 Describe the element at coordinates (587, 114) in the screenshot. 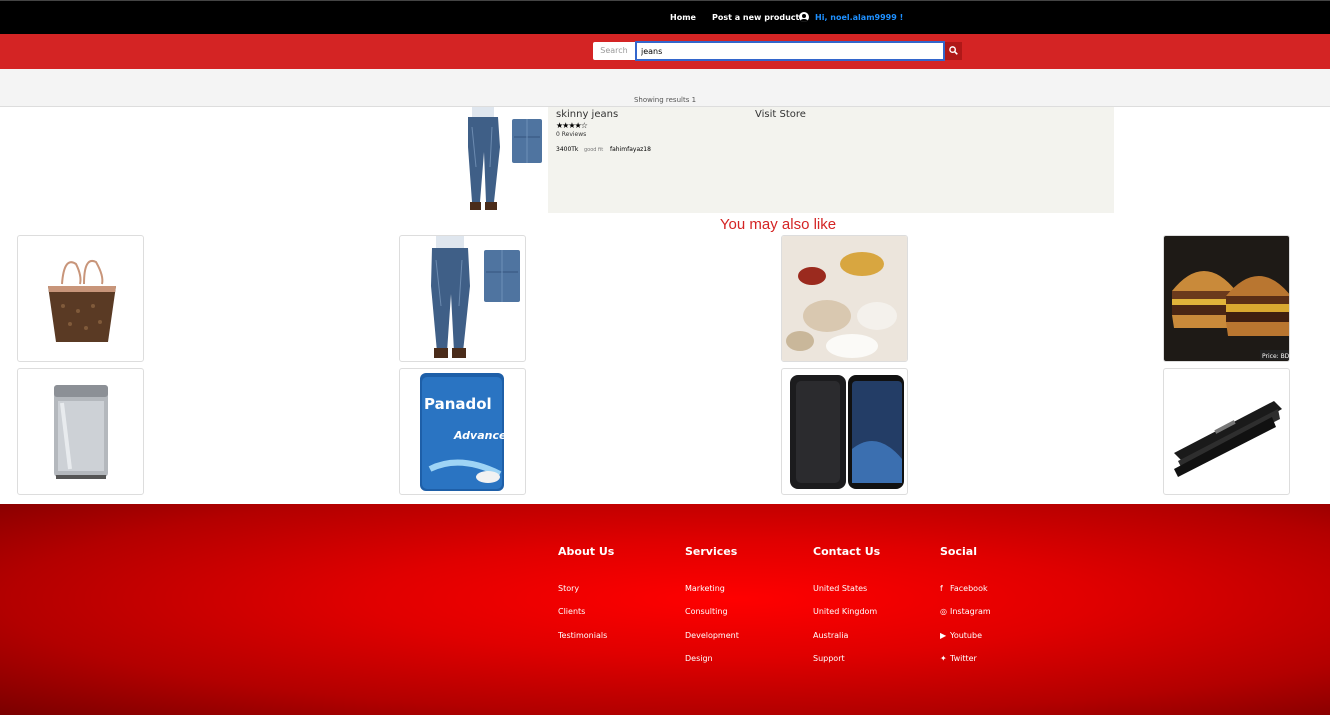

I see `product-title: skinny jeans` at that location.